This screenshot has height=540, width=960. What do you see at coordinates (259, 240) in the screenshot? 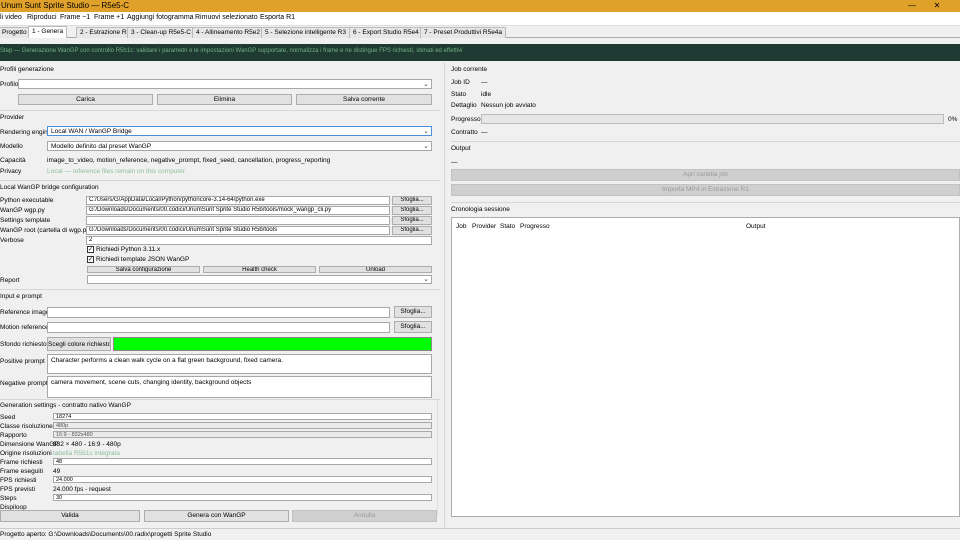
I see `verbose-spinbox: 2` at bounding box center [259, 240].